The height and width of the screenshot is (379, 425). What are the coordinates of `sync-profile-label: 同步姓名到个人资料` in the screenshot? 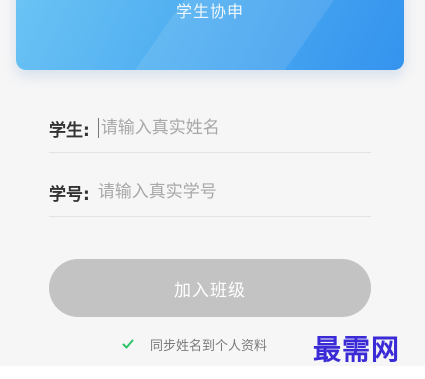 It's located at (209, 346).